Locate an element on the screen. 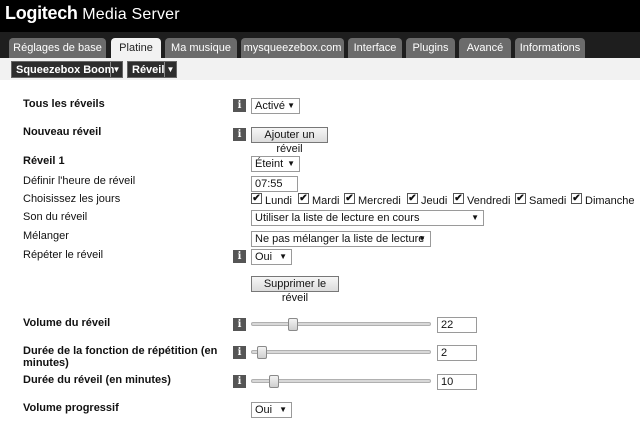  day-label-sunday: Dimanche is located at coordinates (610, 201).